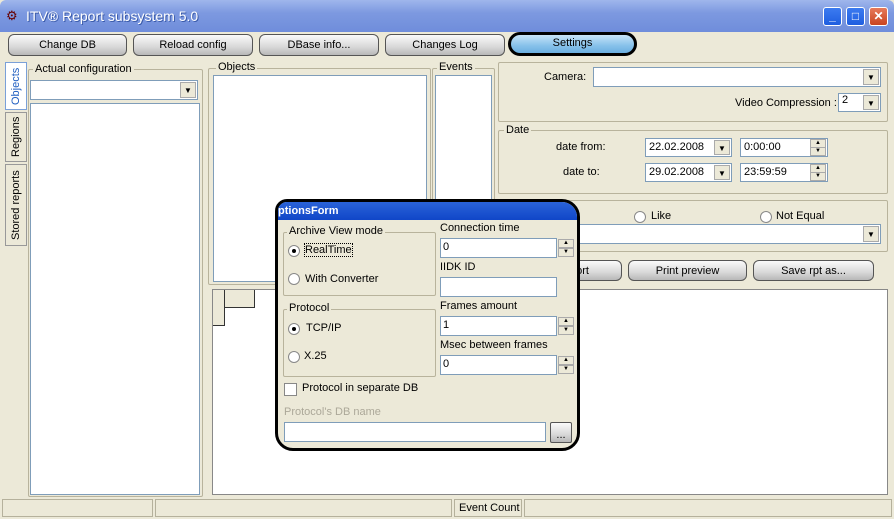 This screenshot has width=894, height=519. Describe the element at coordinates (581, 147) in the screenshot. I see `date-from-label: date from:` at that location.